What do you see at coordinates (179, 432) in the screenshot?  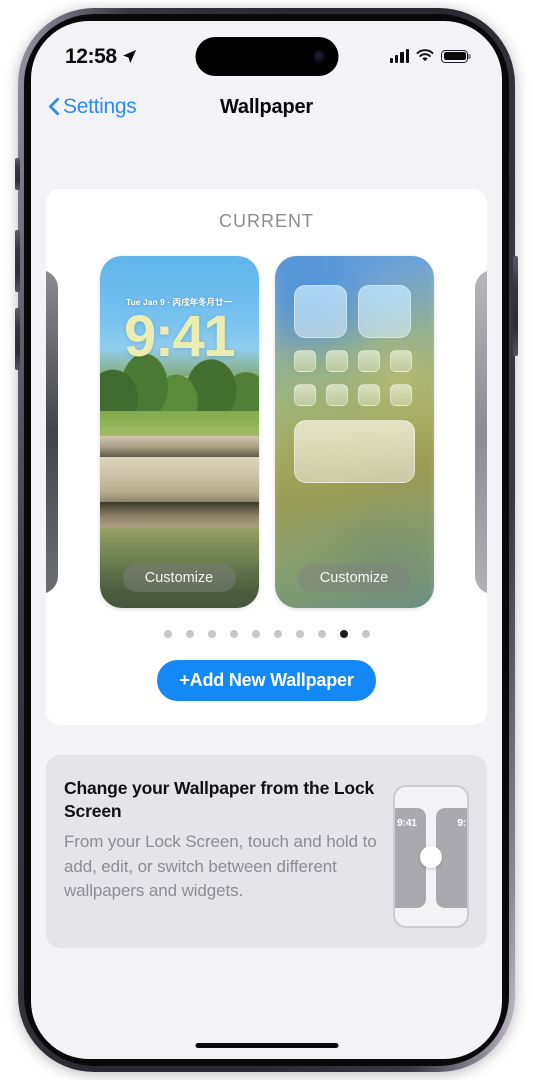 I see `lock-screen-preview: Tue Jan 9 · 丙戌年冬月廿一 9:41 Customize` at bounding box center [179, 432].